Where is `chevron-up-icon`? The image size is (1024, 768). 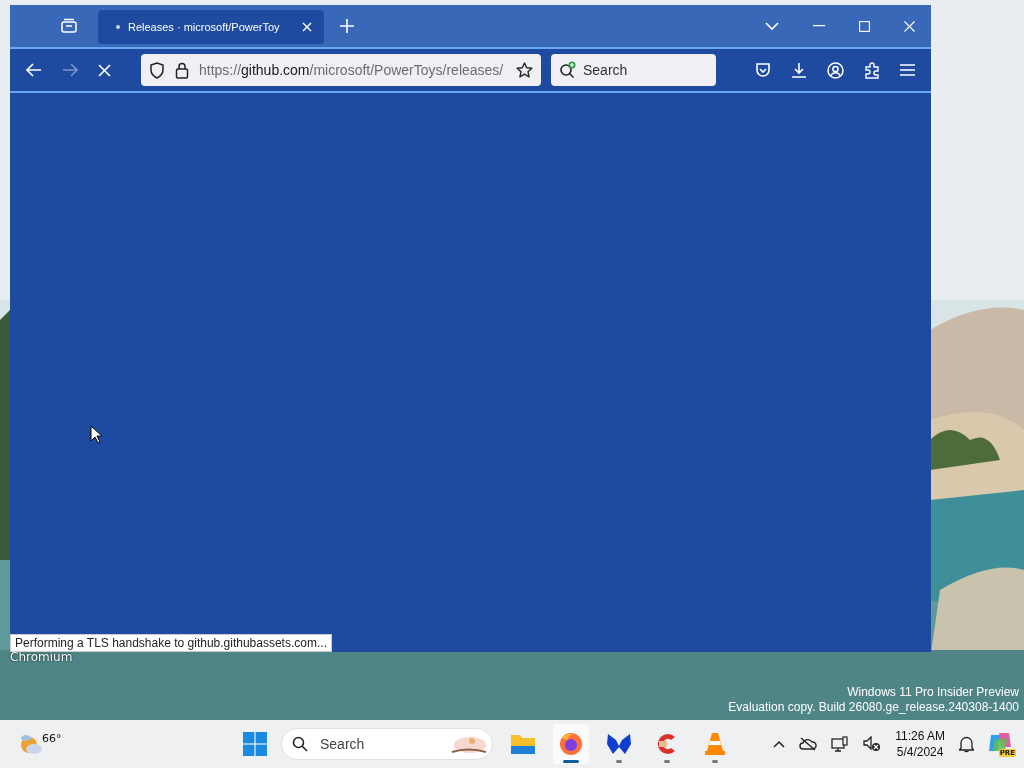
chevron-up-icon is located at coordinates (779, 744).